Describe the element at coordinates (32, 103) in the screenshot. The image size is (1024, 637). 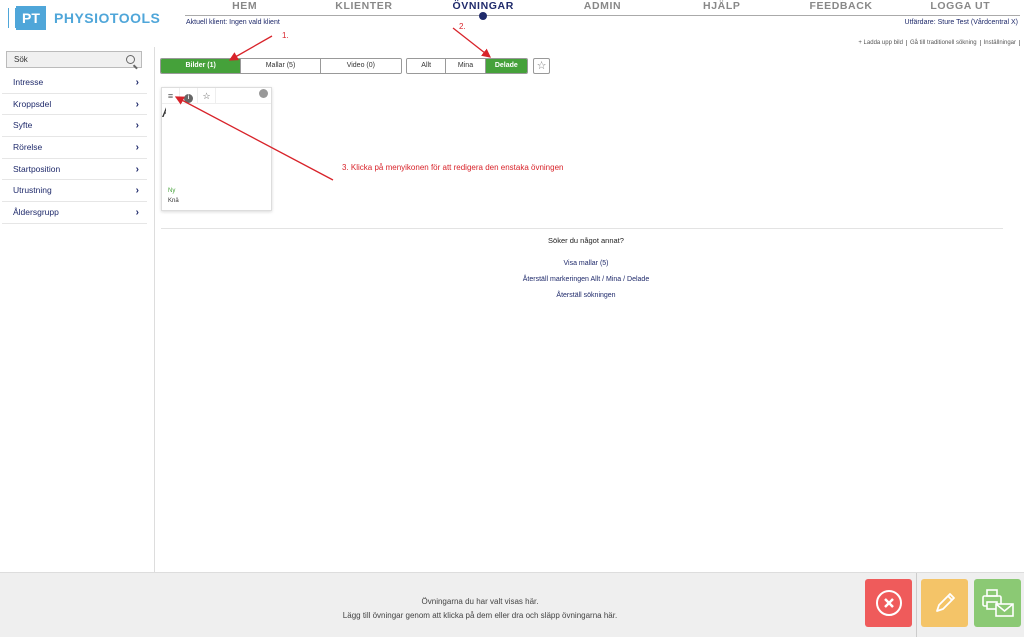
I see `filter-label: Kroppsdel` at that location.